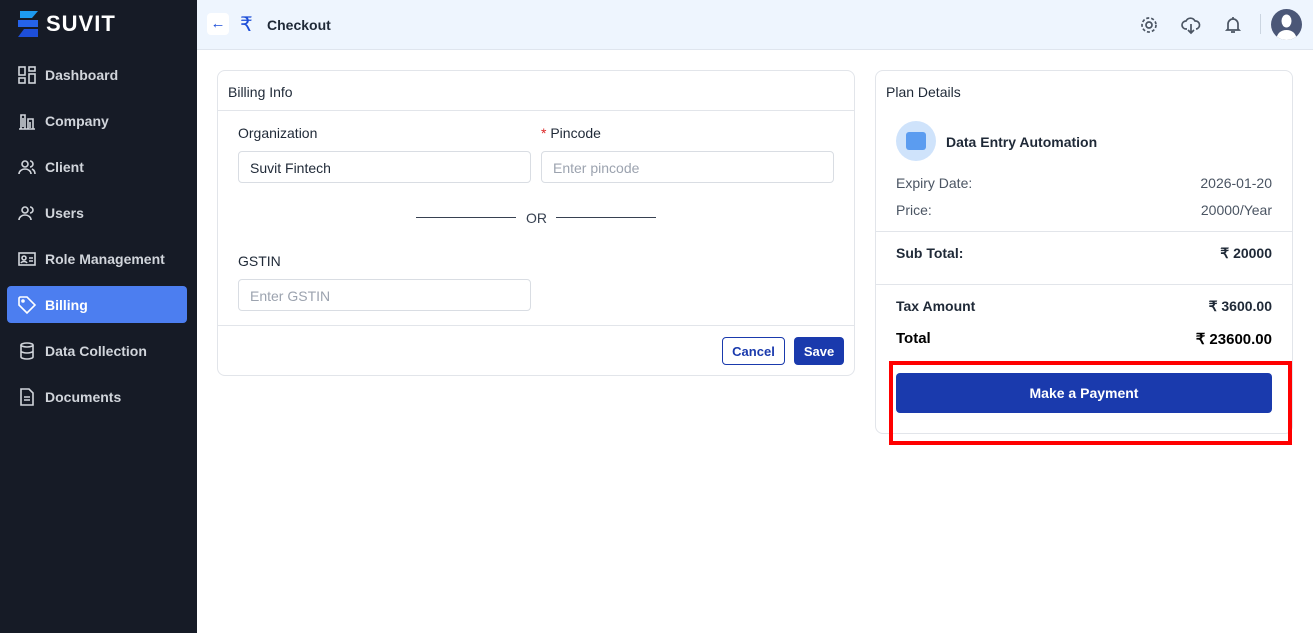 Image resolution: width=1313 pixels, height=633 pixels. Describe the element at coordinates (27, 304) in the screenshot. I see `tag-icon` at that location.